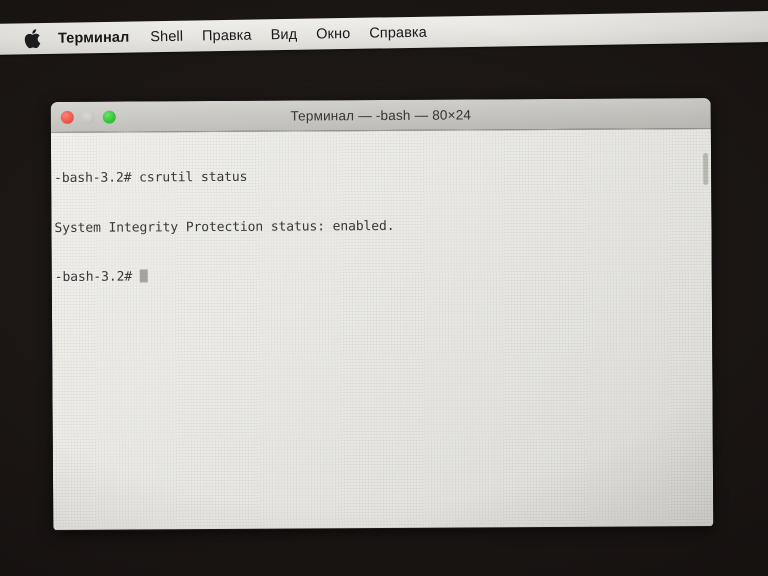  I want to click on apple-logo-icon, so click(32, 38).